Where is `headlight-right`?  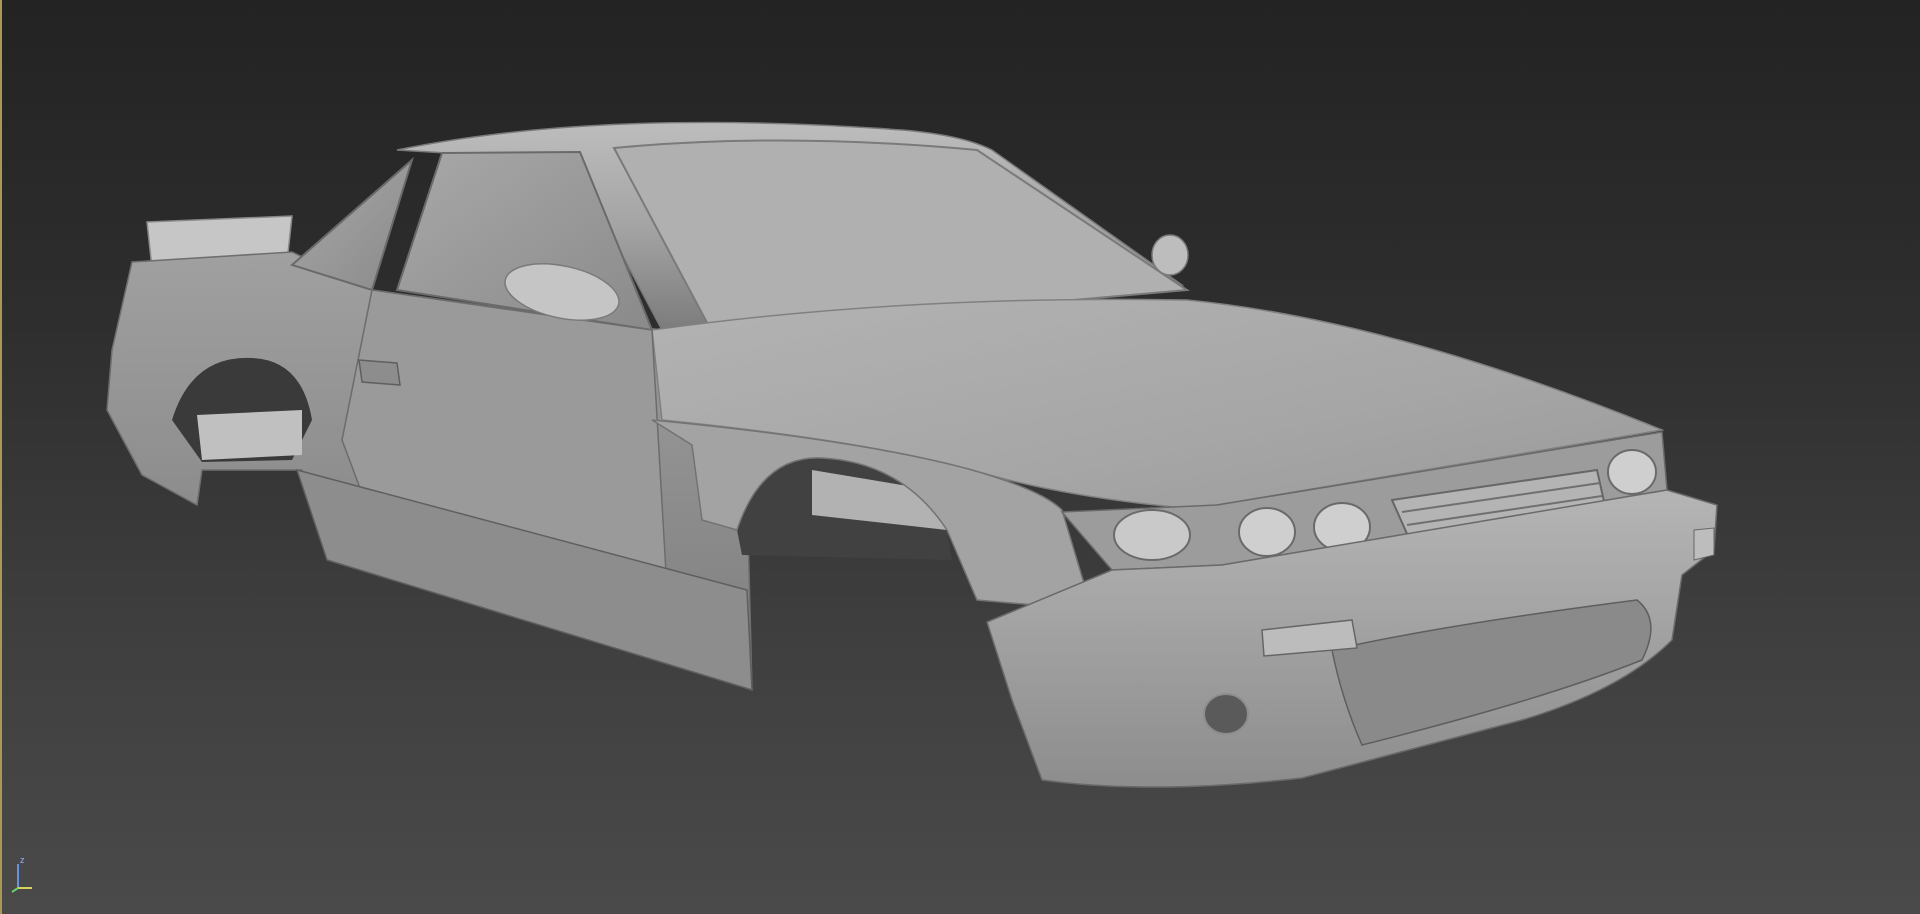
headlight-right is located at coordinates (1632, 472).